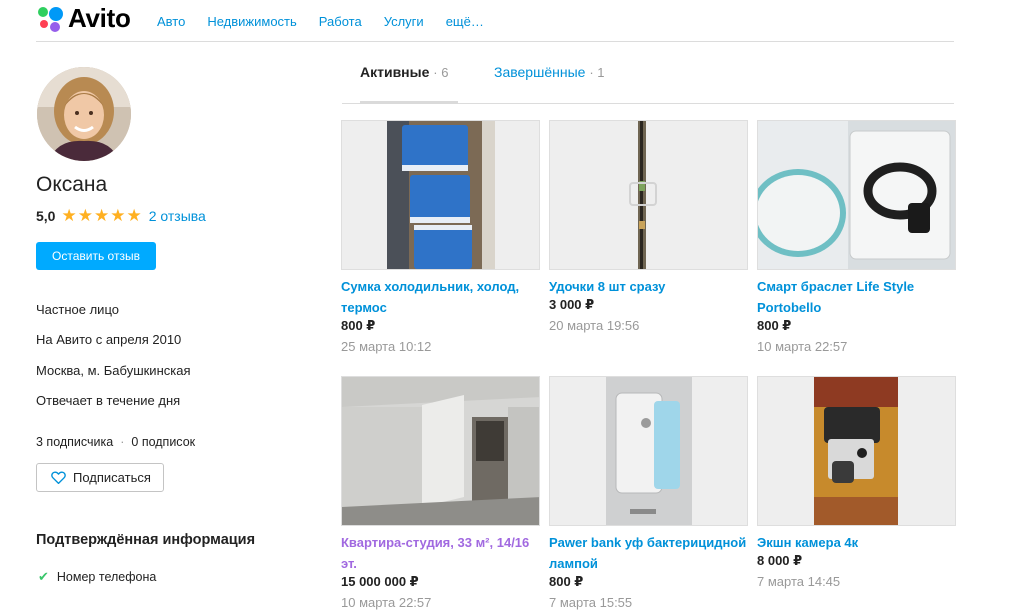 This screenshot has height=612, width=1024. I want to click on item-date: 7 марта 14:45, so click(799, 581).